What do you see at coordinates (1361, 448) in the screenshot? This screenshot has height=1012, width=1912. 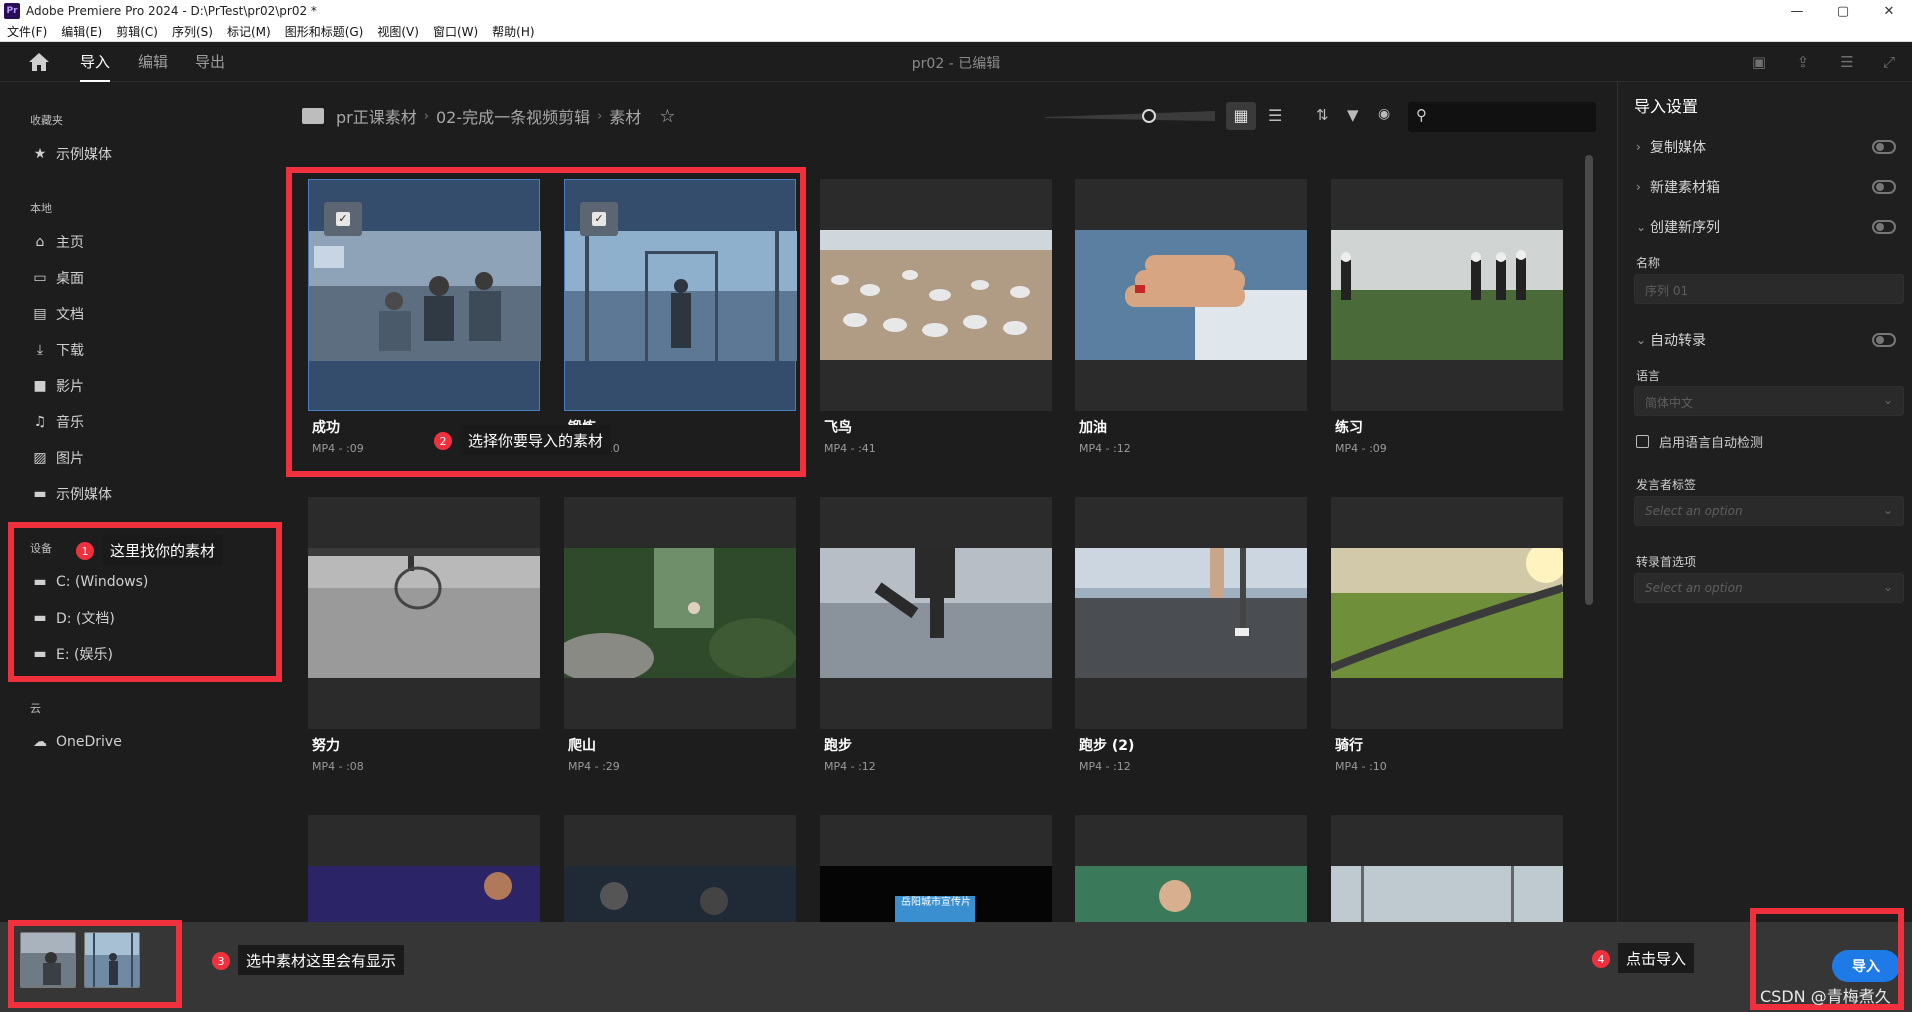 I see `media-meta: MP4 - :09` at bounding box center [1361, 448].